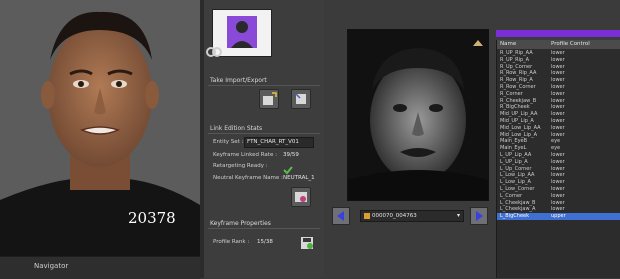  I want to click on next-take-button, so click(479, 216).